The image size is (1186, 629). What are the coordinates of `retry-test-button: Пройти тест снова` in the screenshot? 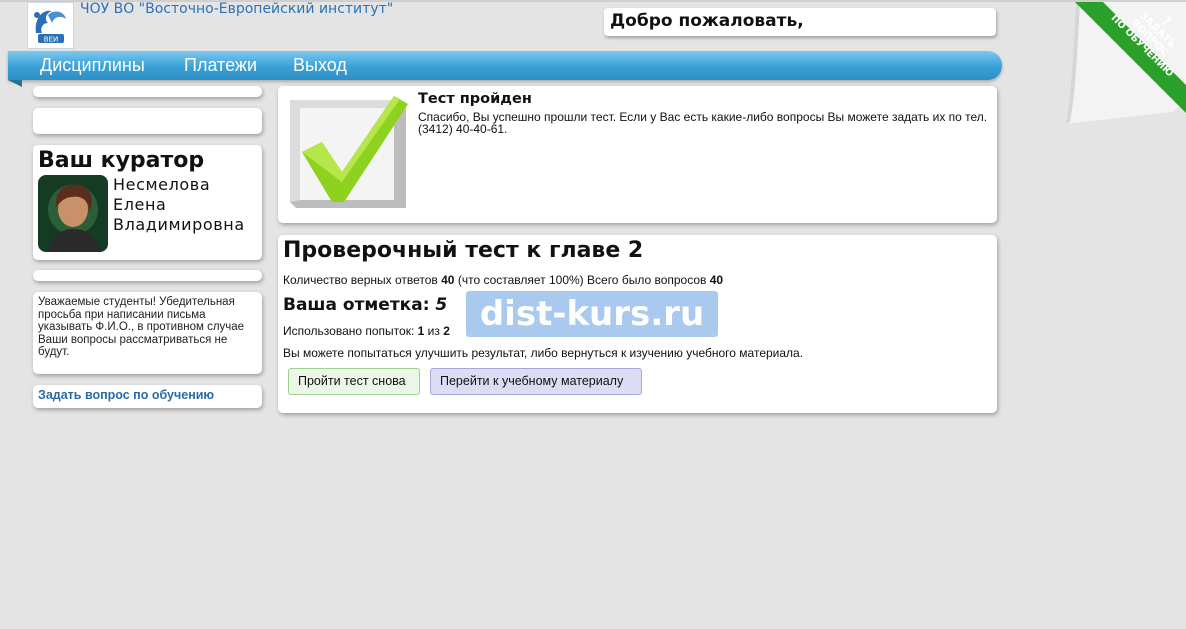 It's located at (354, 381).